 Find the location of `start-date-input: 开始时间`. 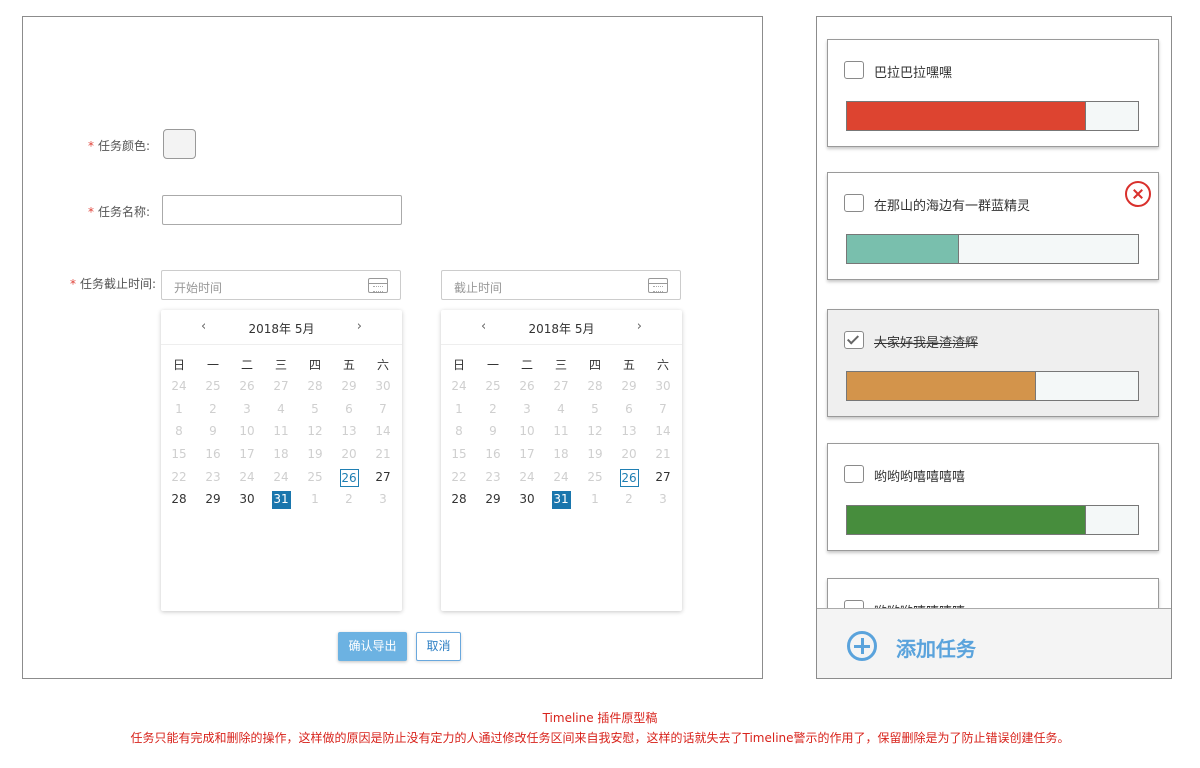

start-date-input: 开始时间 is located at coordinates (281, 285).